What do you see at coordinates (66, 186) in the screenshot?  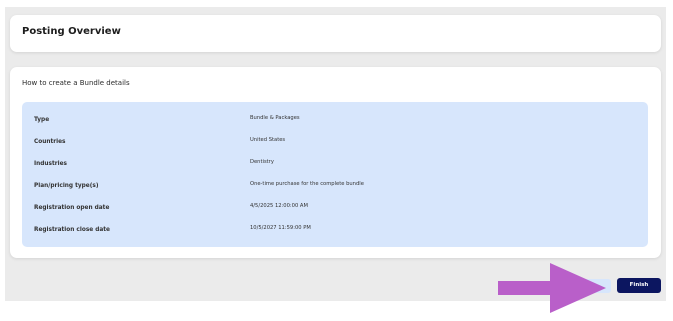 I see `detail-label: Plan/pricing type(s)` at bounding box center [66, 186].